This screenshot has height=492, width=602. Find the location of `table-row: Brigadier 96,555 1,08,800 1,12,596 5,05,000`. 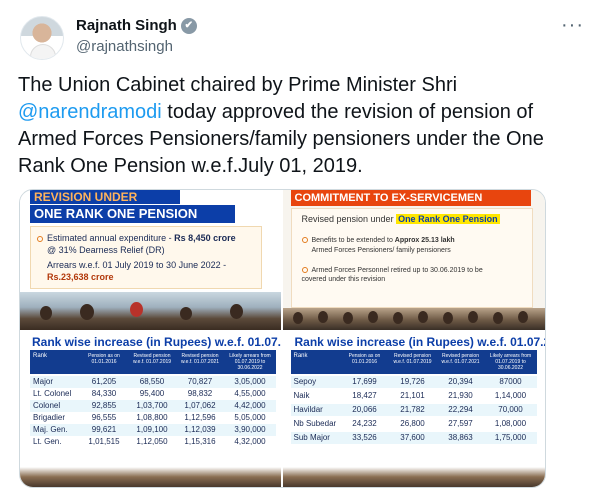

table-row: Brigadier 96,555 1,08,800 1,12,596 5,05,000 is located at coordinates (153, 418).